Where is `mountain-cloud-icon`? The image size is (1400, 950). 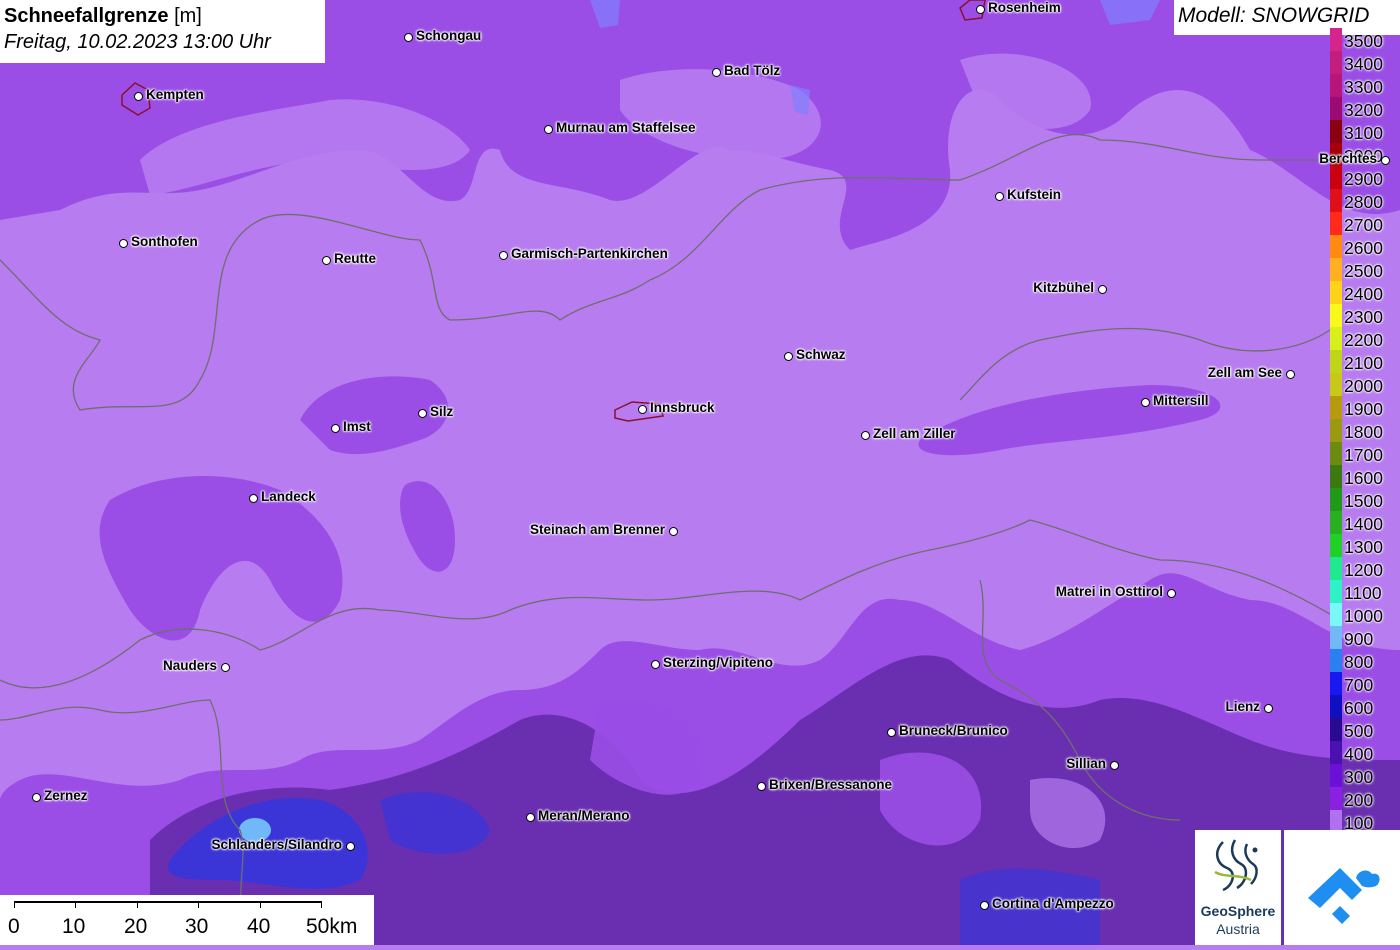 mountain-cloud-icon is located at coordinates (1344, 896).